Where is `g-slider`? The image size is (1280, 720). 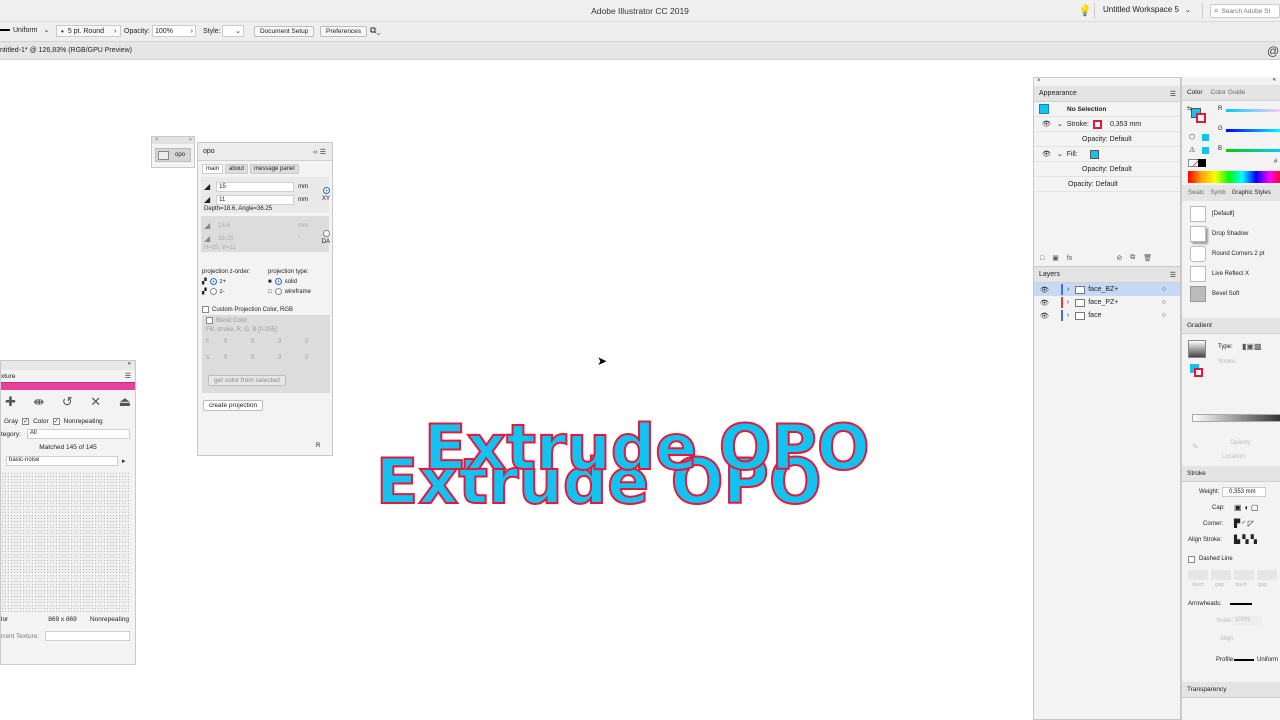
g-slider is located at coordinates (1253, 130).